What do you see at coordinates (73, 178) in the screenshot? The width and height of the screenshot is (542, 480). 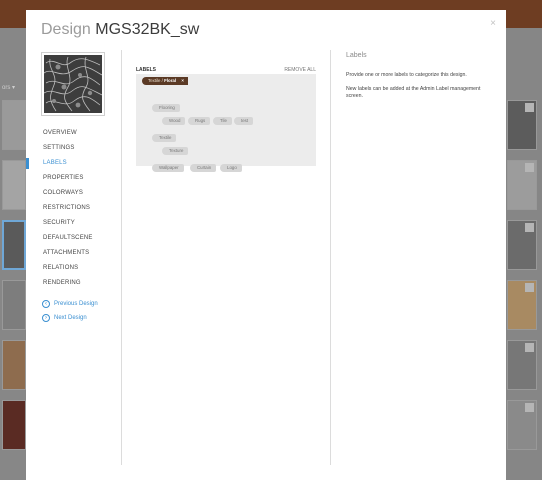 I see `nav-item-properties: PROPERTIES` at bounding box center [73, 178].